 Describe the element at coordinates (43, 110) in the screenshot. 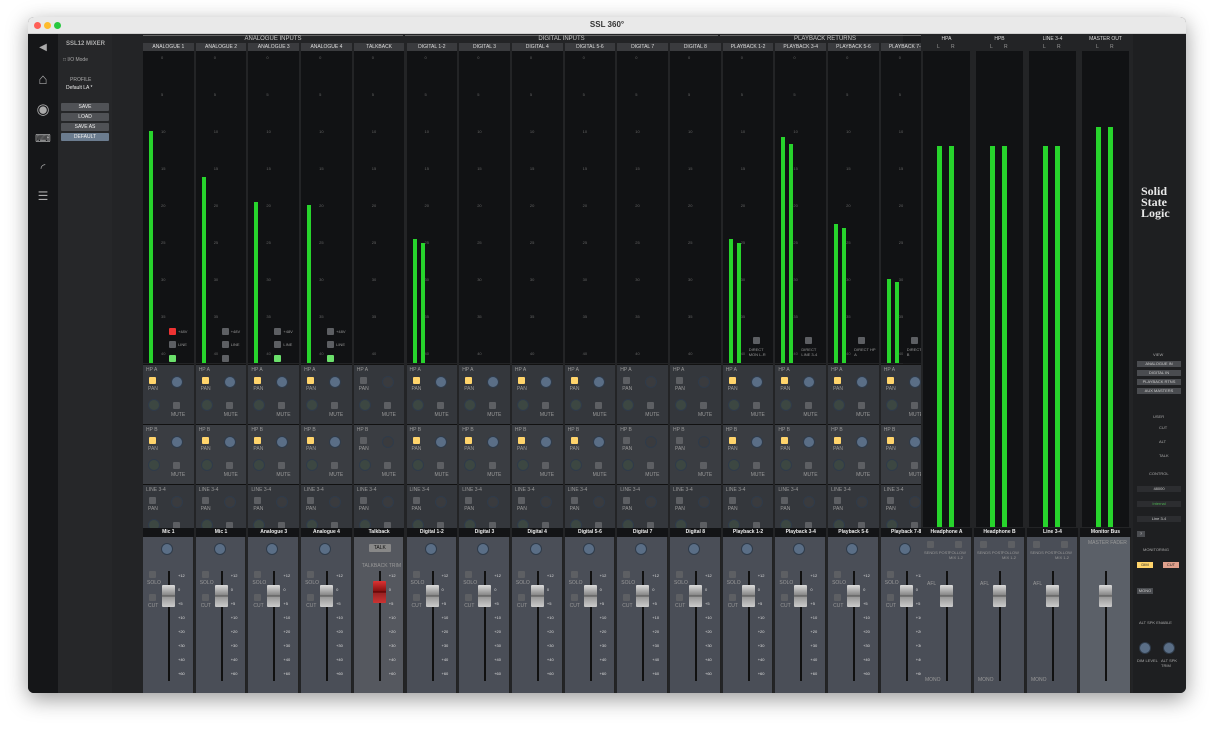

I see `gauge-icon: ◉` at that location.